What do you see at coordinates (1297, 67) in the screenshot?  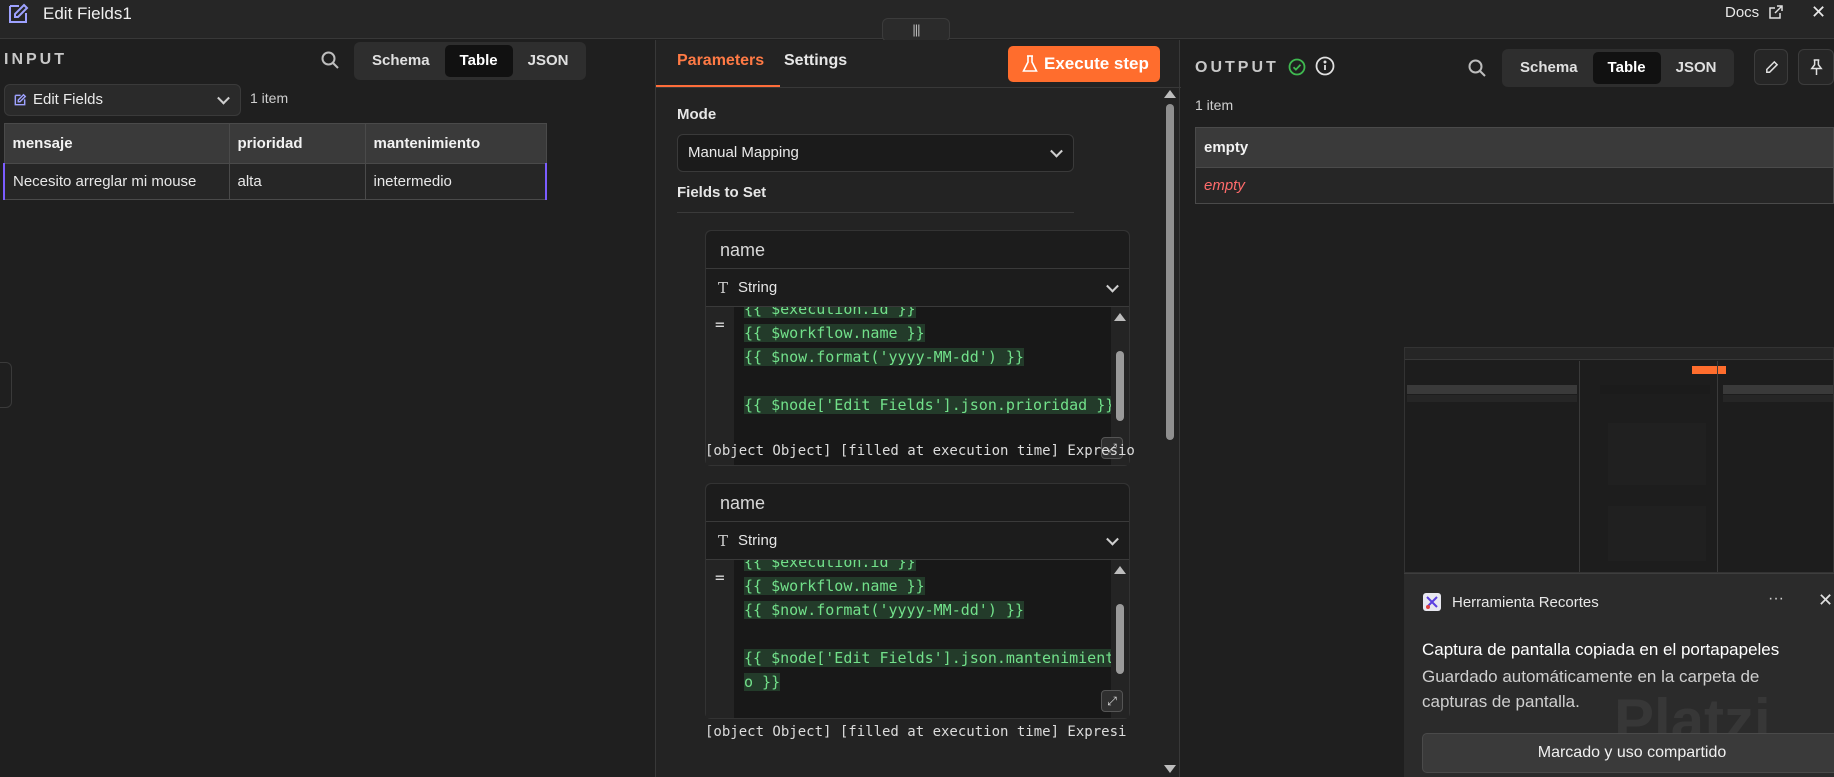 I see `success-check-icon` at bounding box center [1297, 67].